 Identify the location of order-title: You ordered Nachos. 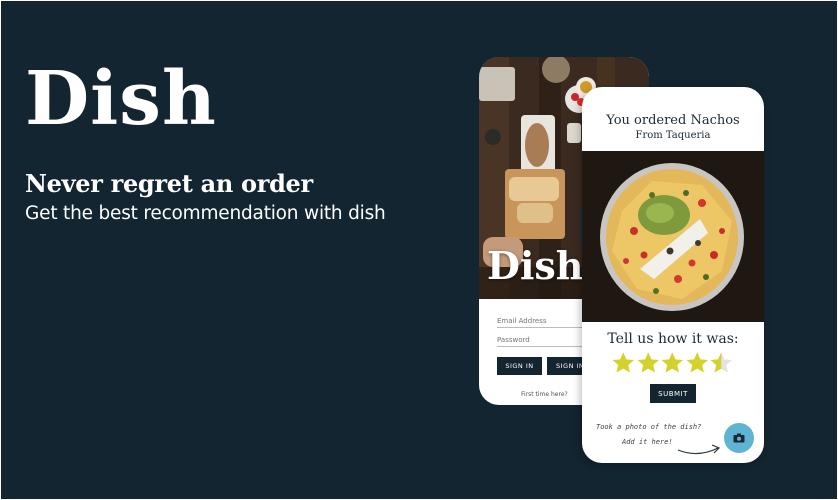
(673, 120).